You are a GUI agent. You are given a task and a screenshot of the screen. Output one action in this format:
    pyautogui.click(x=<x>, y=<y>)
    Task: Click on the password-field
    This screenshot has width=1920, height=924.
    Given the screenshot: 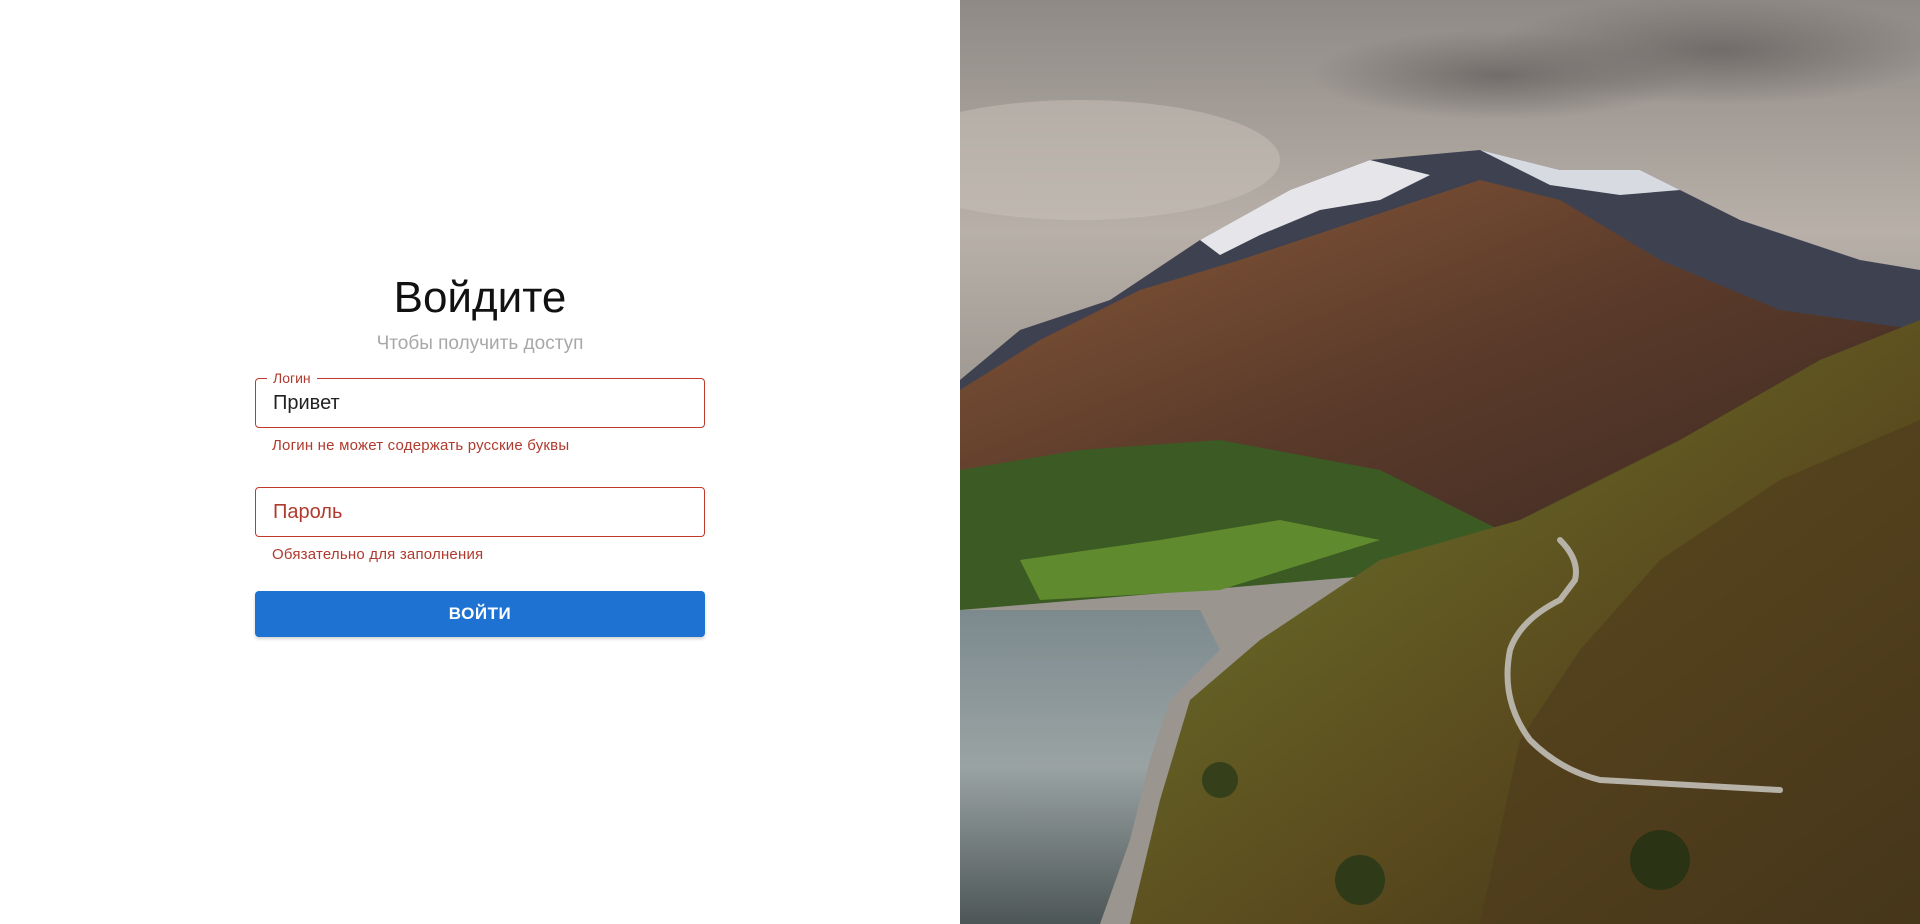 What is the action you would take?
    pyautogui.click(x=480, y=512)
    